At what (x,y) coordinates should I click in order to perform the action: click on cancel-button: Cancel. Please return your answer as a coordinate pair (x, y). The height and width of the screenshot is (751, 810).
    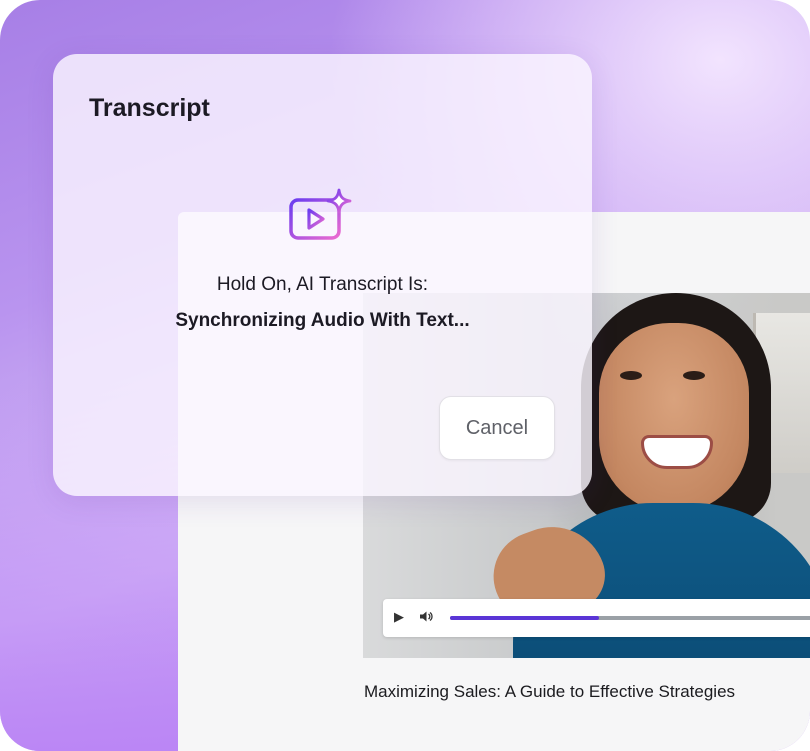
    Looking at the image, I should click on (497, 428).